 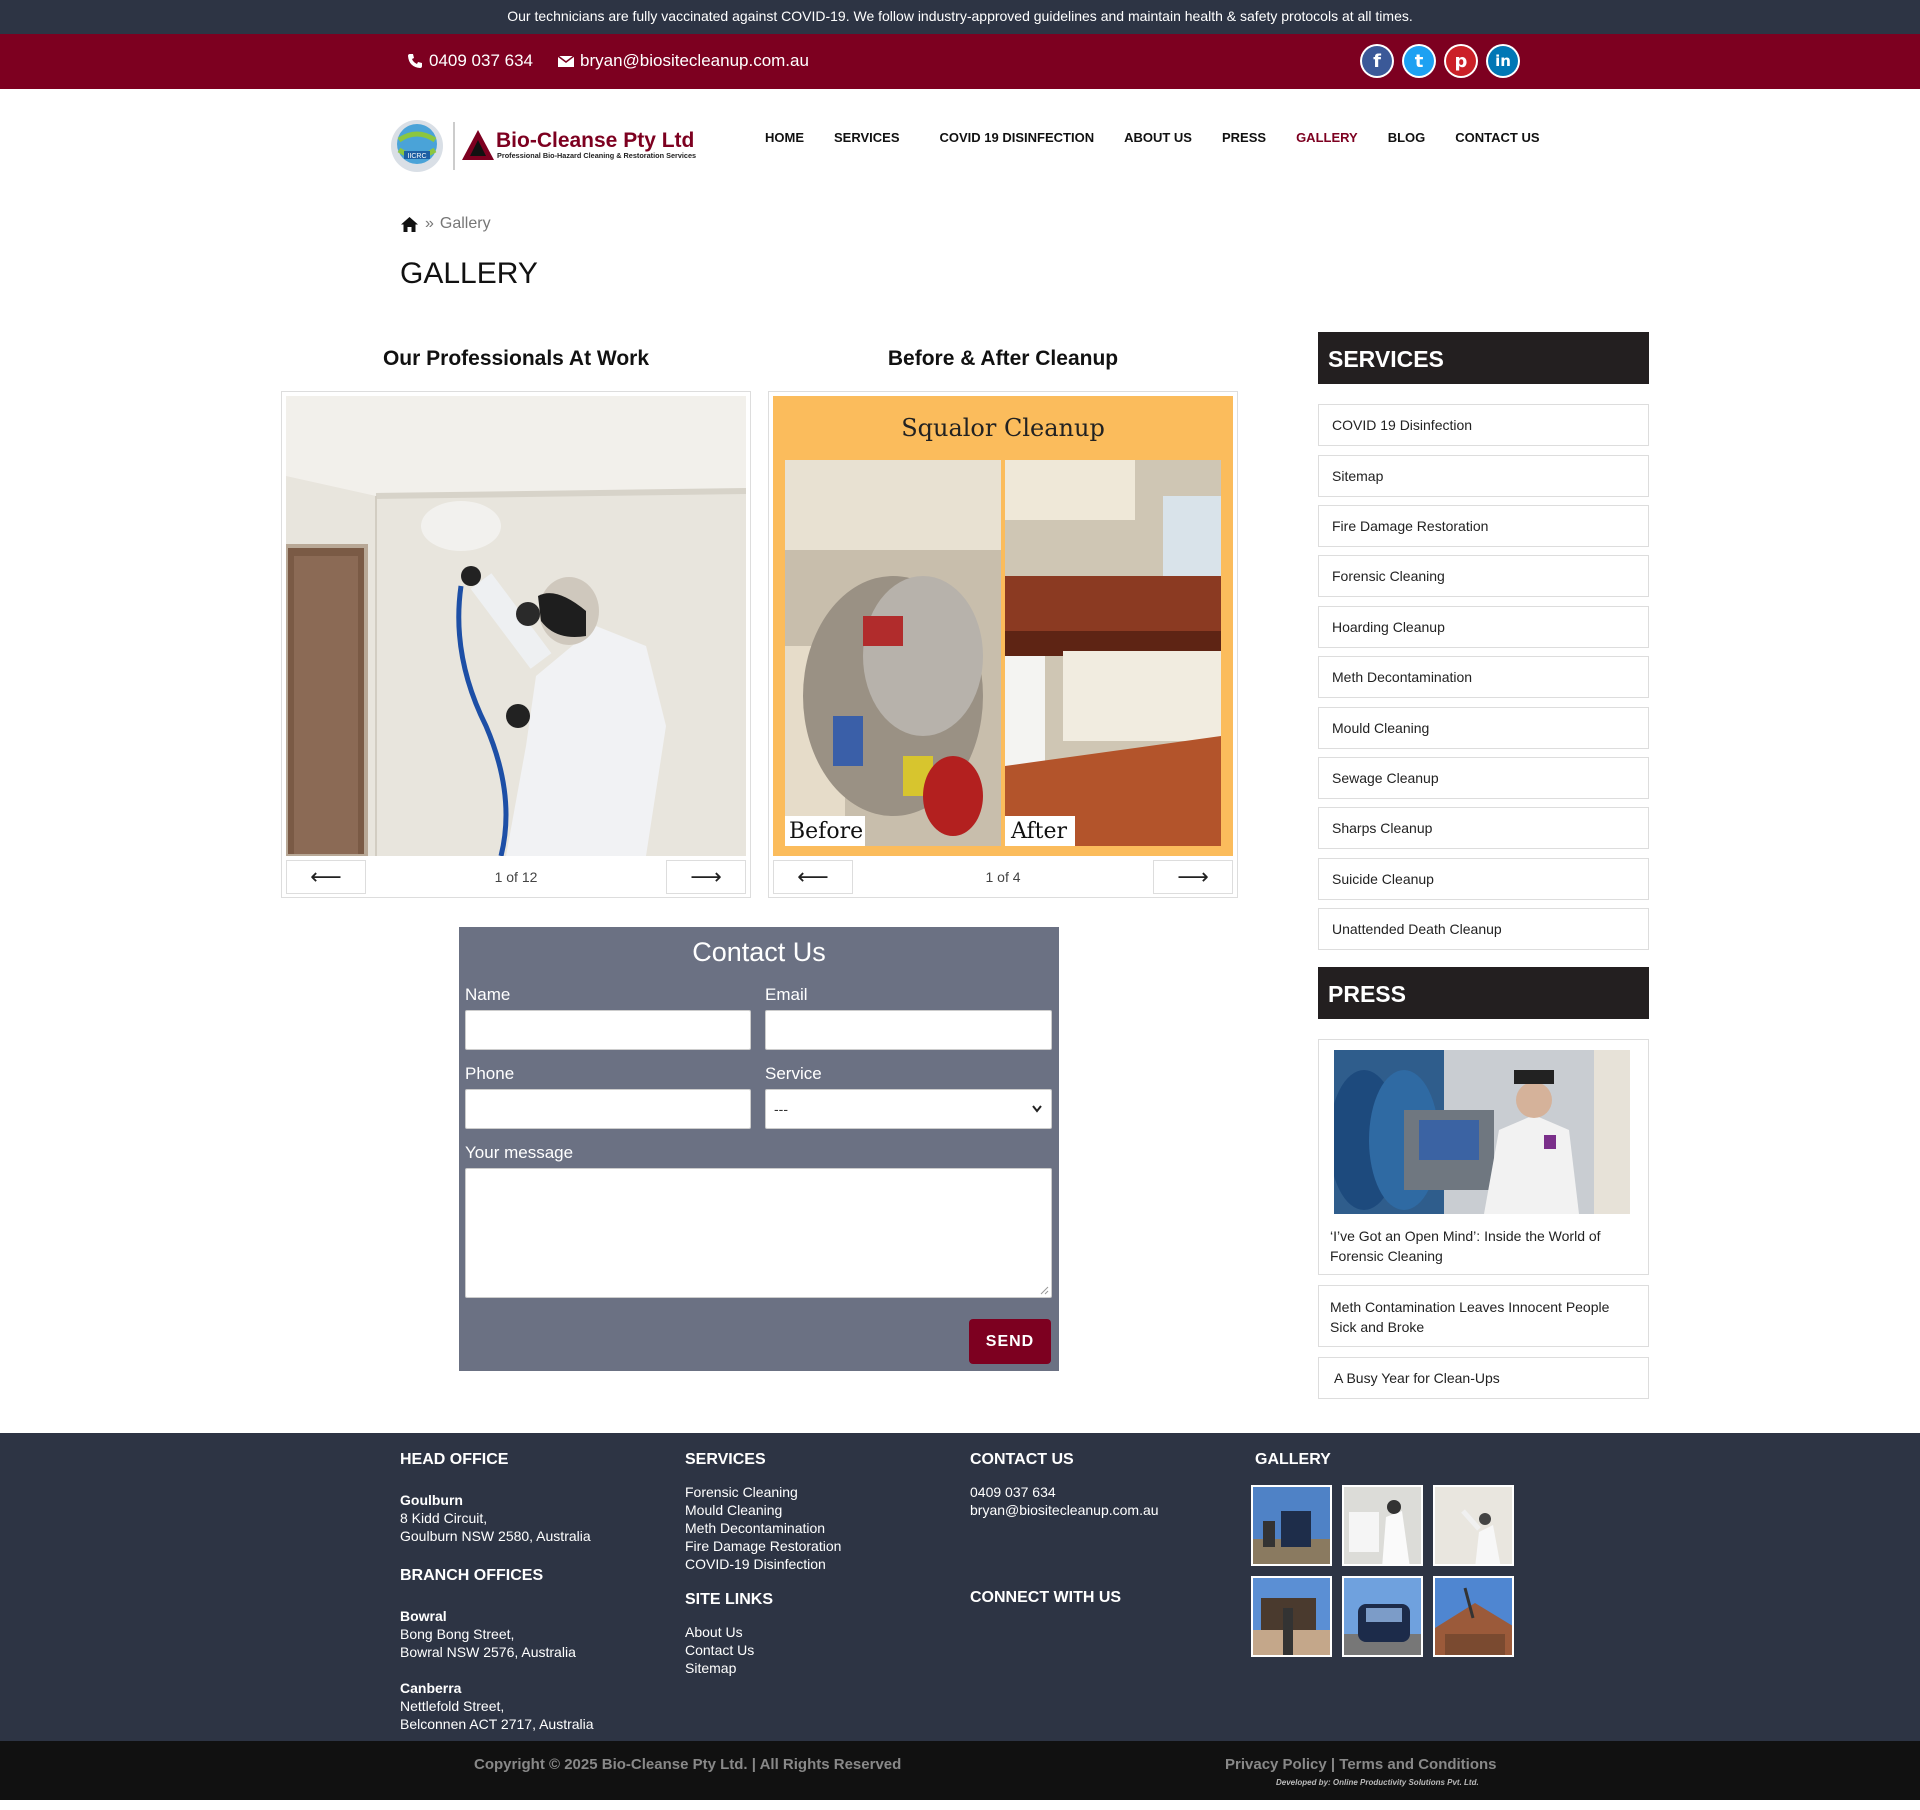 What do you see at coordinates (497, 1724) in the screenshot?
I see `branch-line2: Belconnen ACT 2717, Australia` at bounding box center [497, 1724].